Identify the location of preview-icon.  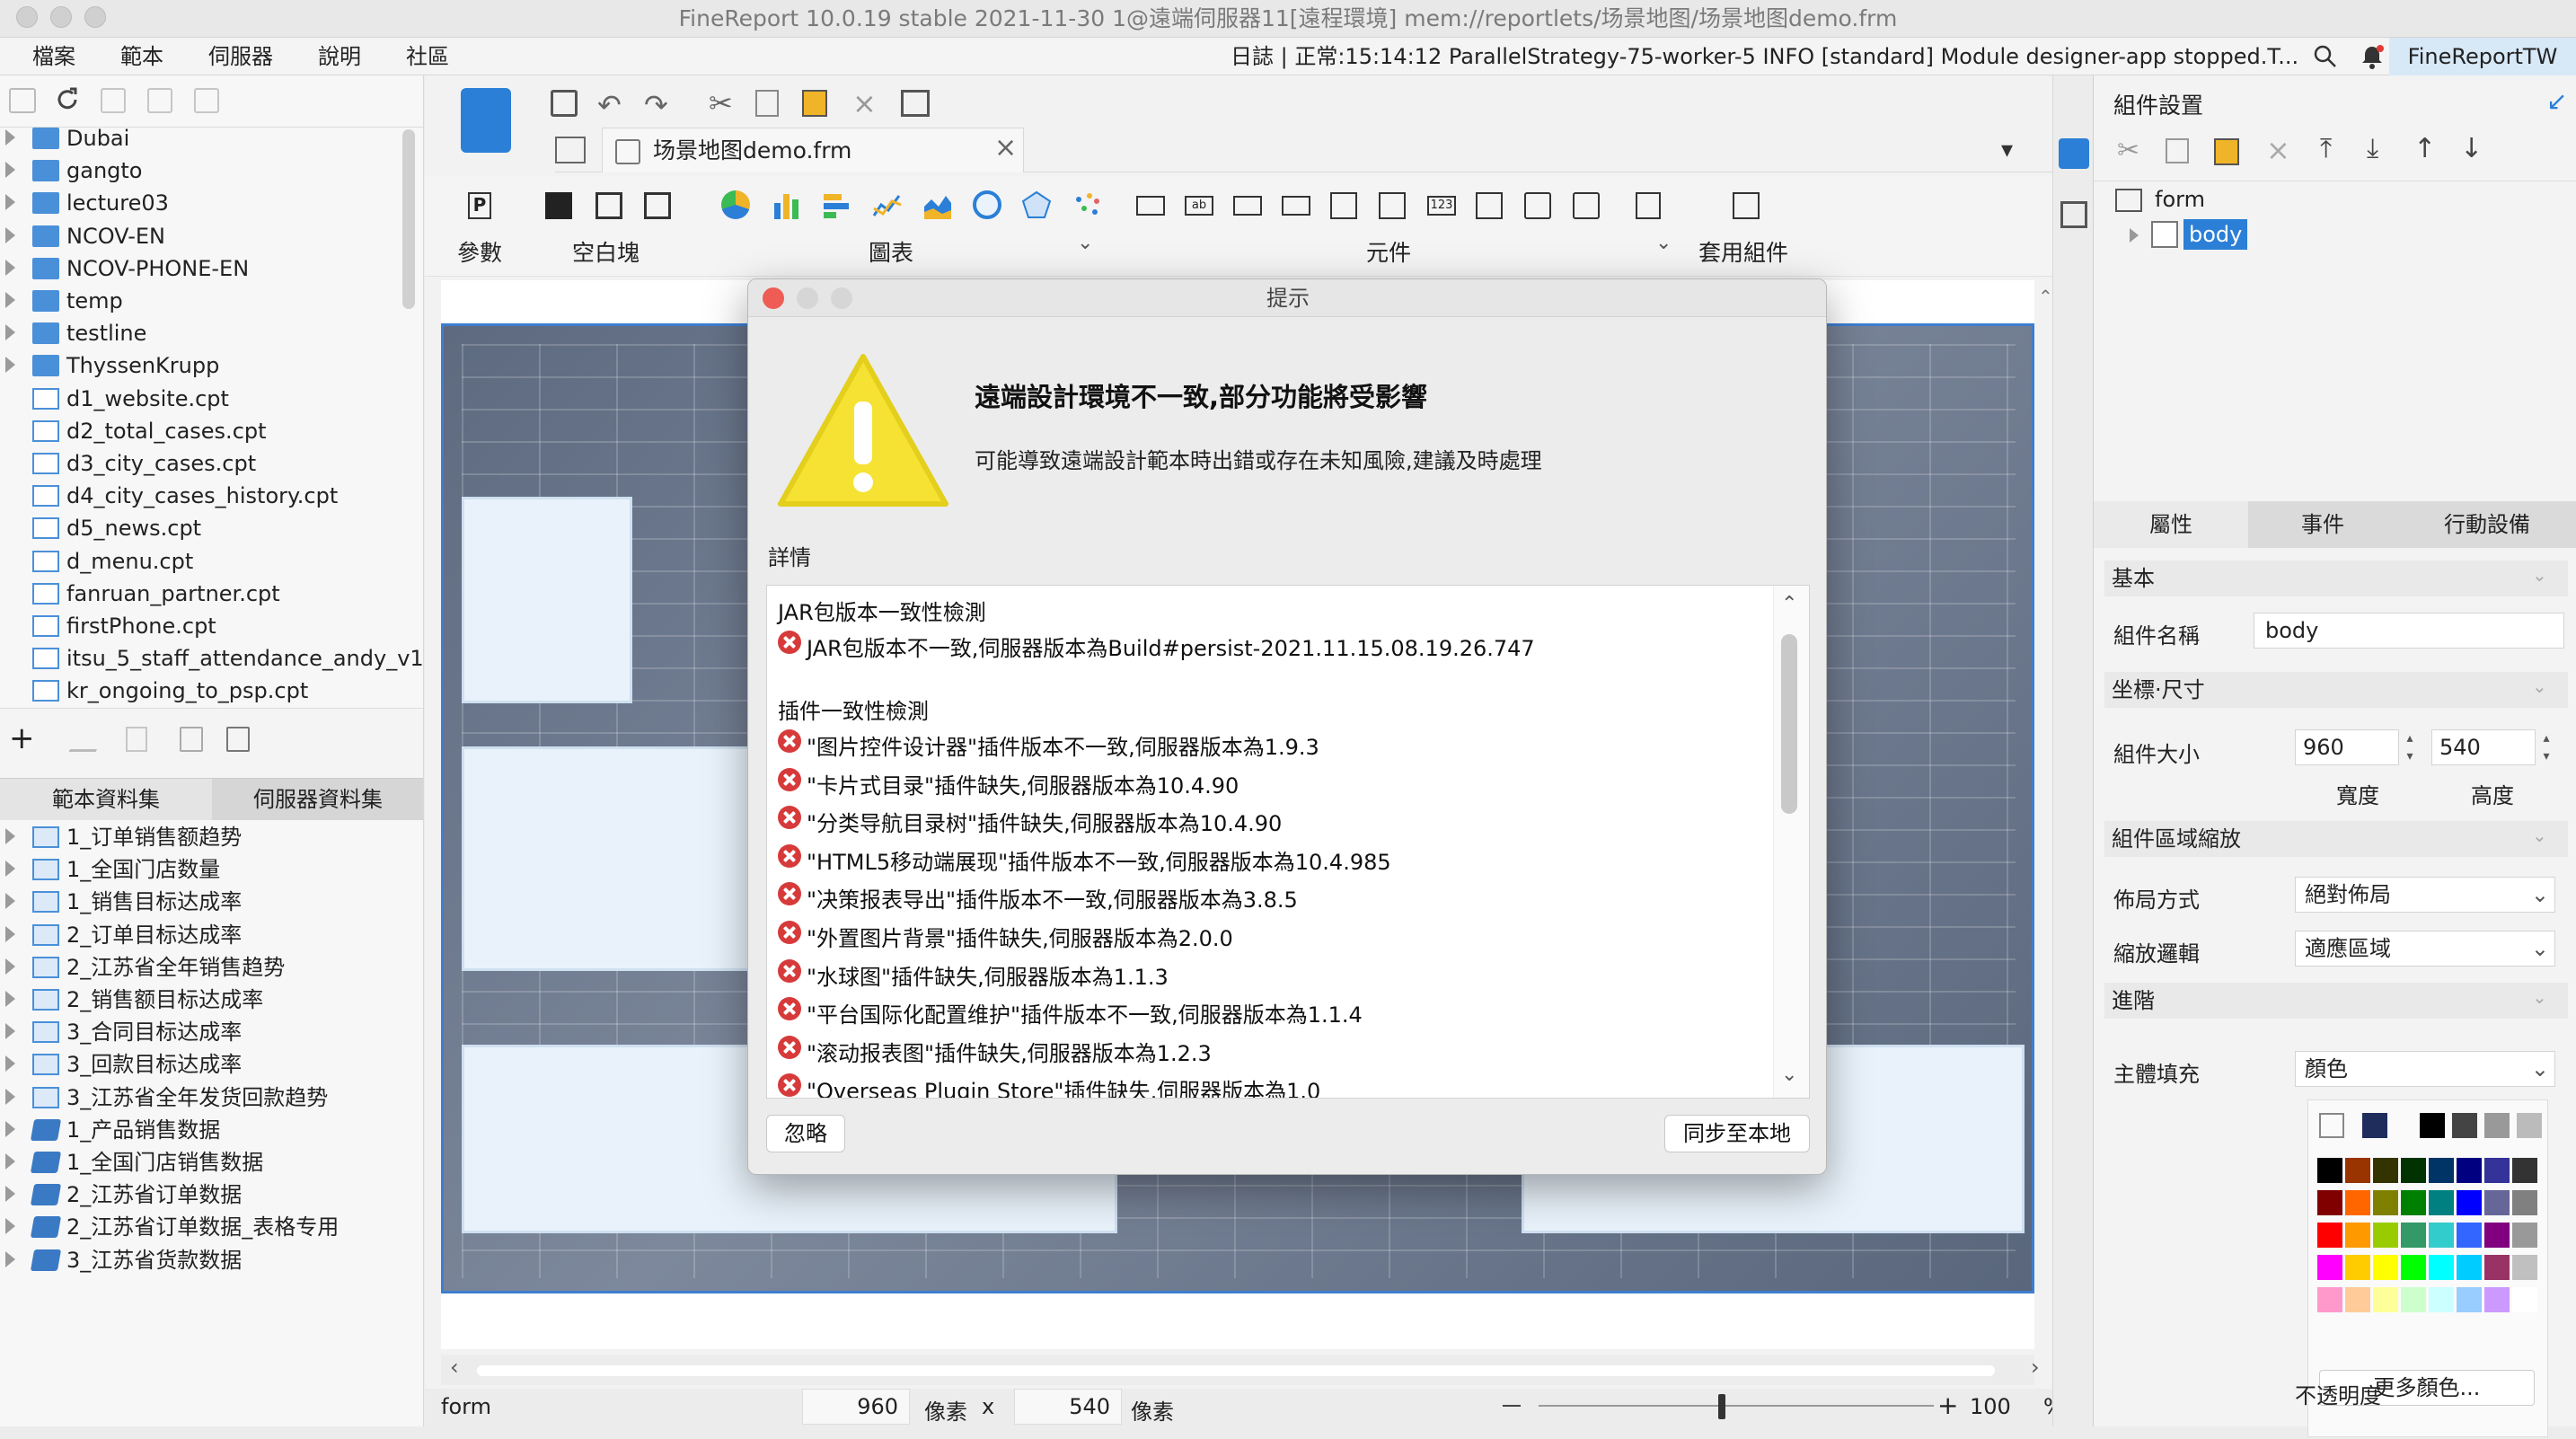
(915, 103).